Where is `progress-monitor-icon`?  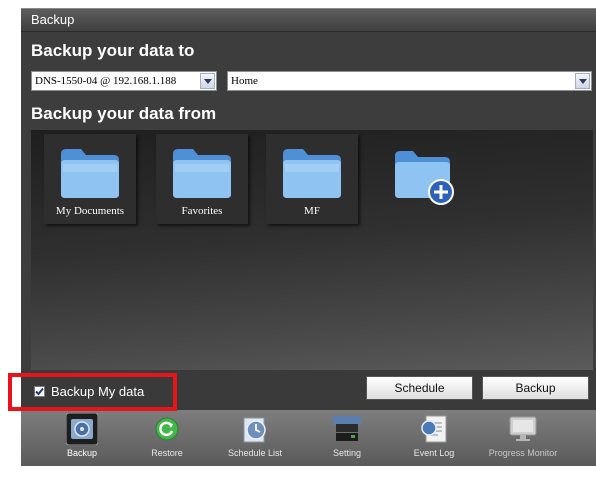
progress-monitor-icon is located at coordinates (523, 428).